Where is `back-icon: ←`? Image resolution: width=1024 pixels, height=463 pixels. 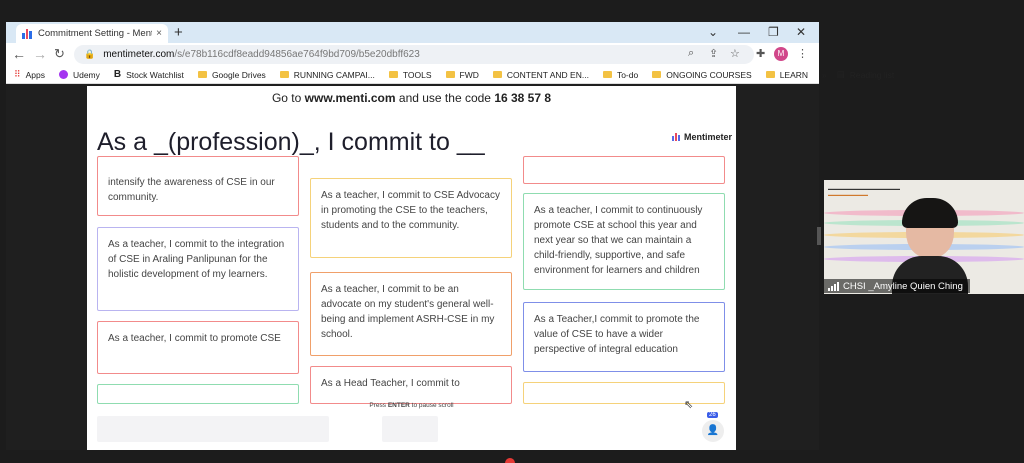 back-icon: ← is located at coordinates (19, 54).